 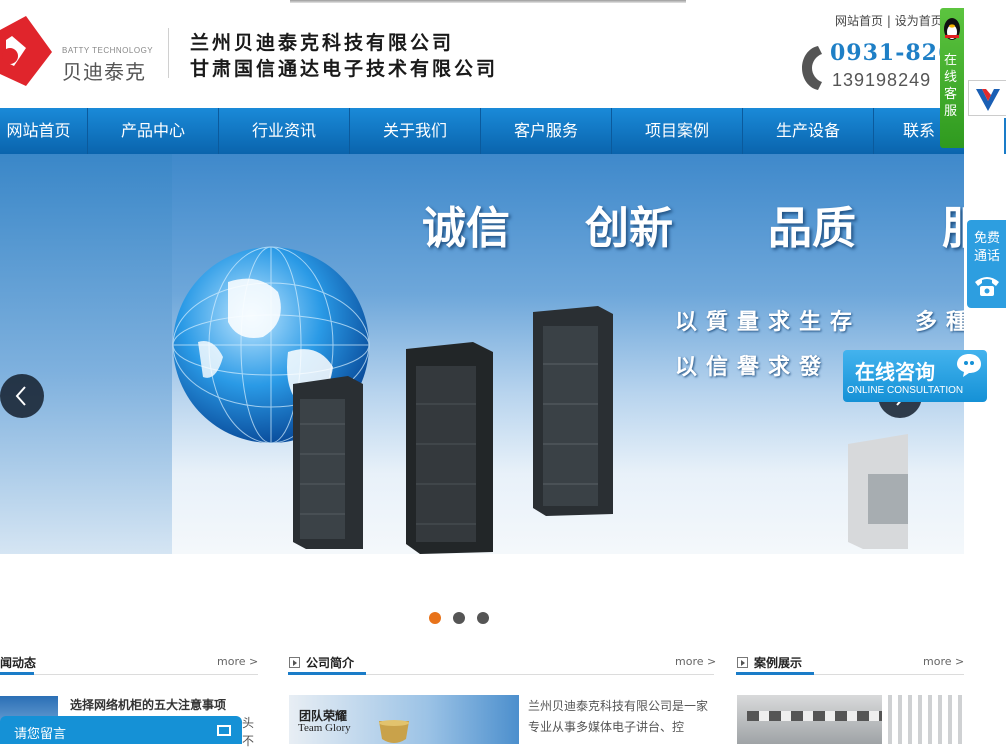 I want to click on banner-line-1-right: 多種, so click(x=939, y=322).